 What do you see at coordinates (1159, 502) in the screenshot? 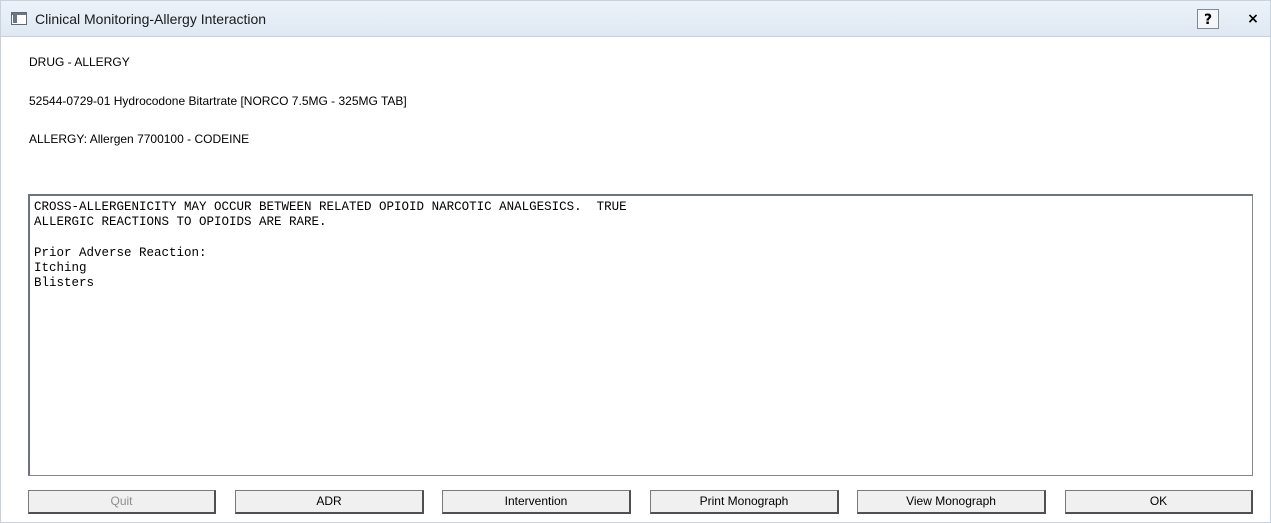
I see `ok-button: OK` at bounding box center [1159, 502].